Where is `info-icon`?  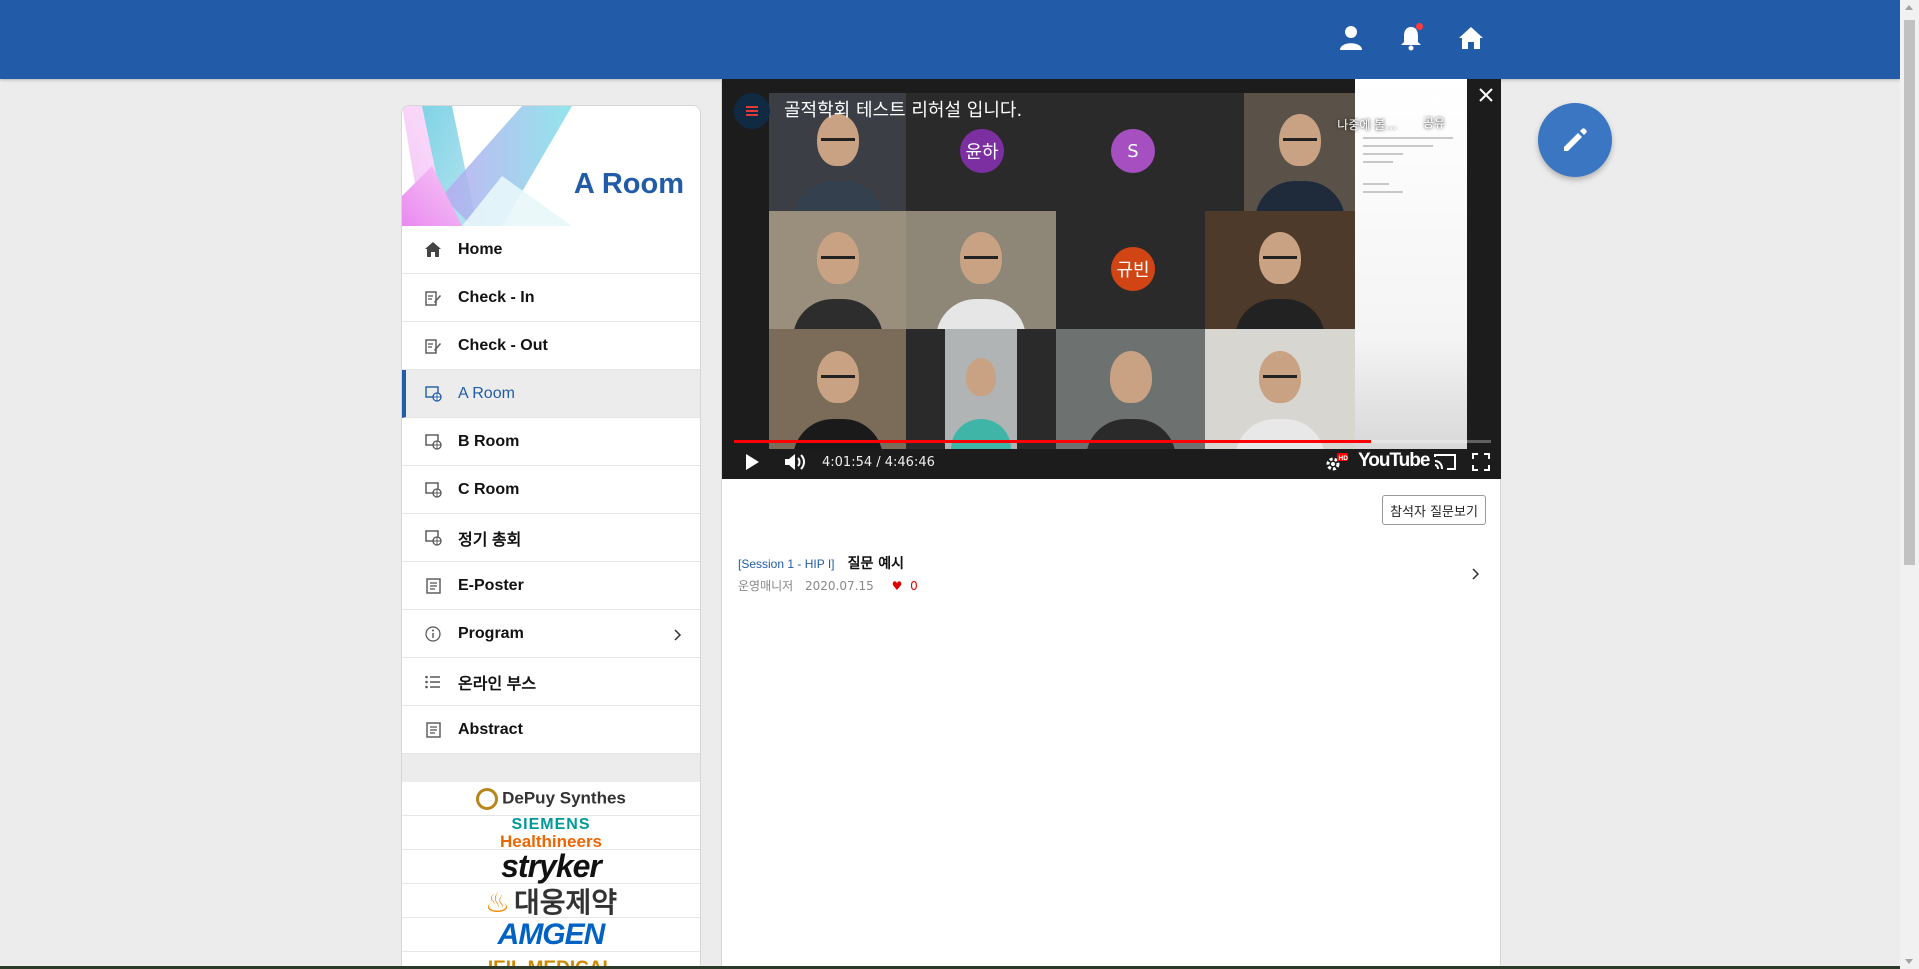
info-icon is located at coordinates (433, 634).